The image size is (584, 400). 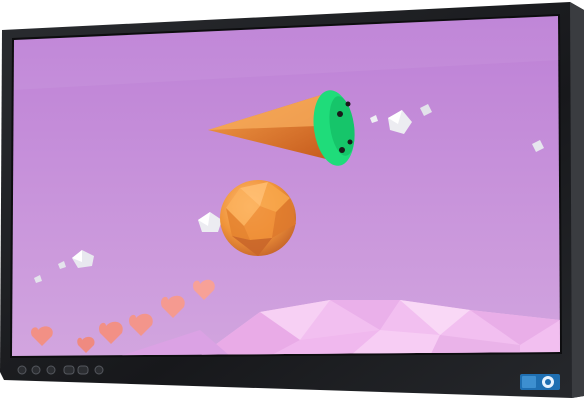 I want to click on right-button, so click(x=69, y=370).